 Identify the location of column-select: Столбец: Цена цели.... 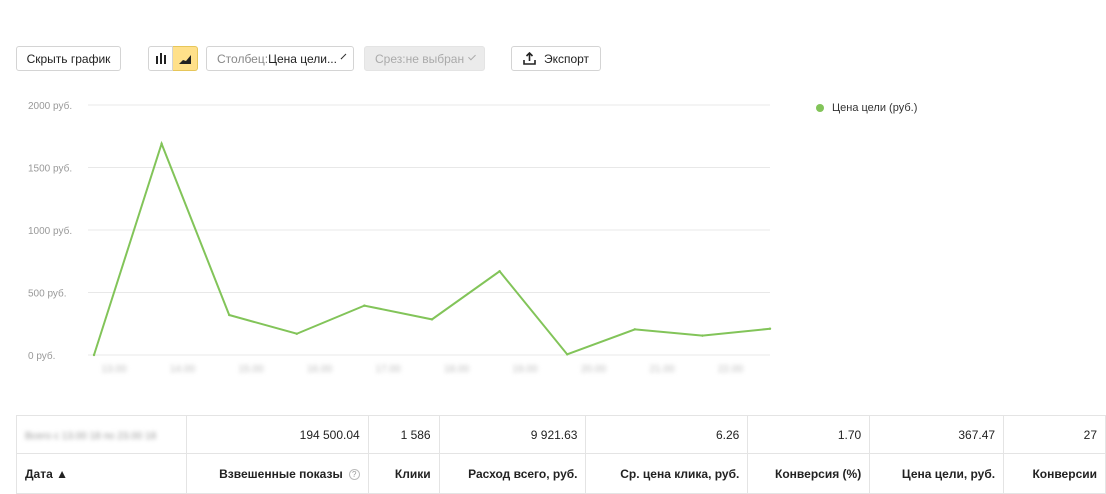
(280, 58).